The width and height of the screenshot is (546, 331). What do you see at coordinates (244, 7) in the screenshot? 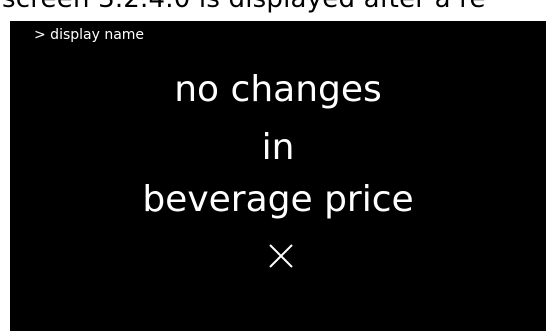
I see `caption-text: screen 3.2.4.0 is displayed after a re` at bounding box center [244, 7].